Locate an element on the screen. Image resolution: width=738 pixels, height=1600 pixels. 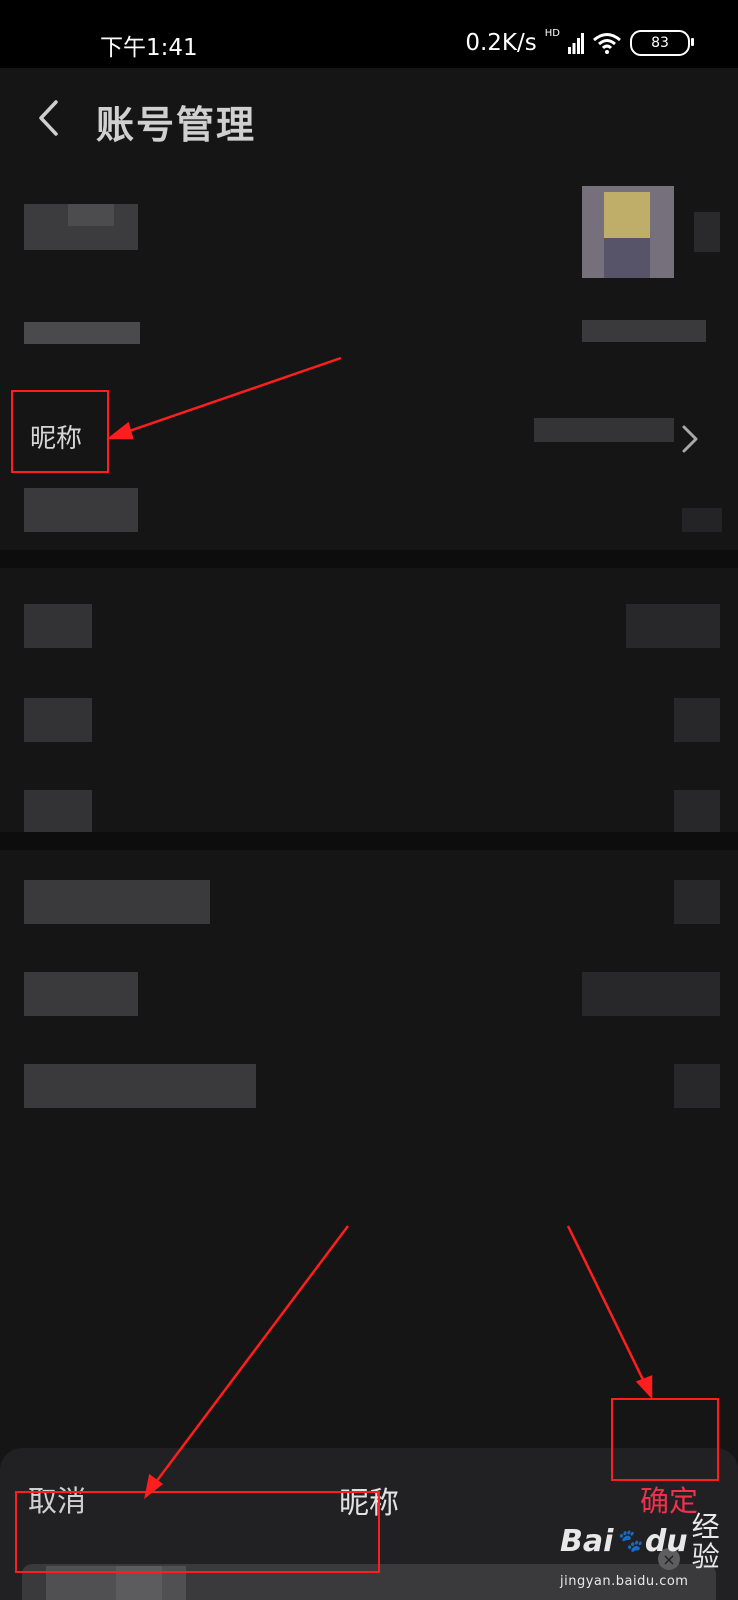
status-time: 下午1:41 is located at coordinates (149, 48).